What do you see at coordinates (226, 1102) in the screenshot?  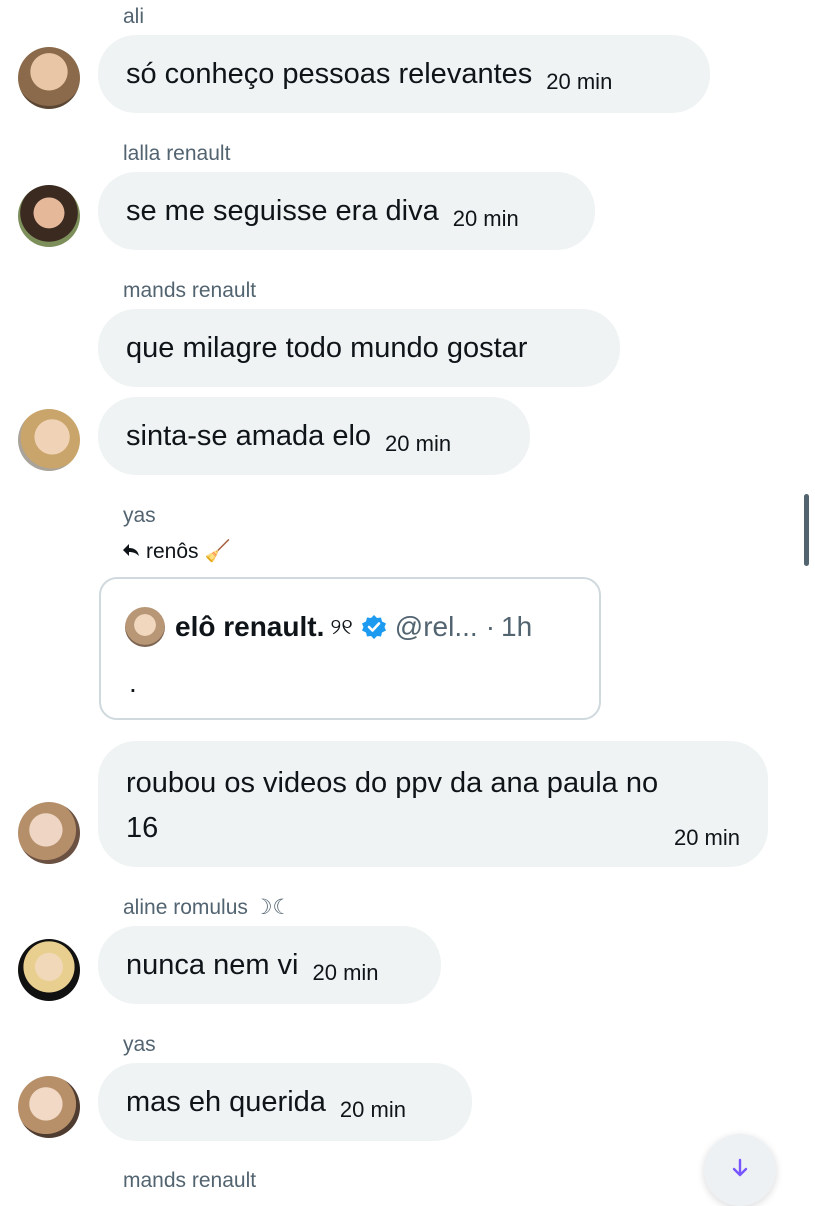 I see `message-text: mas eh querida` at bounding box center [226, 1102].